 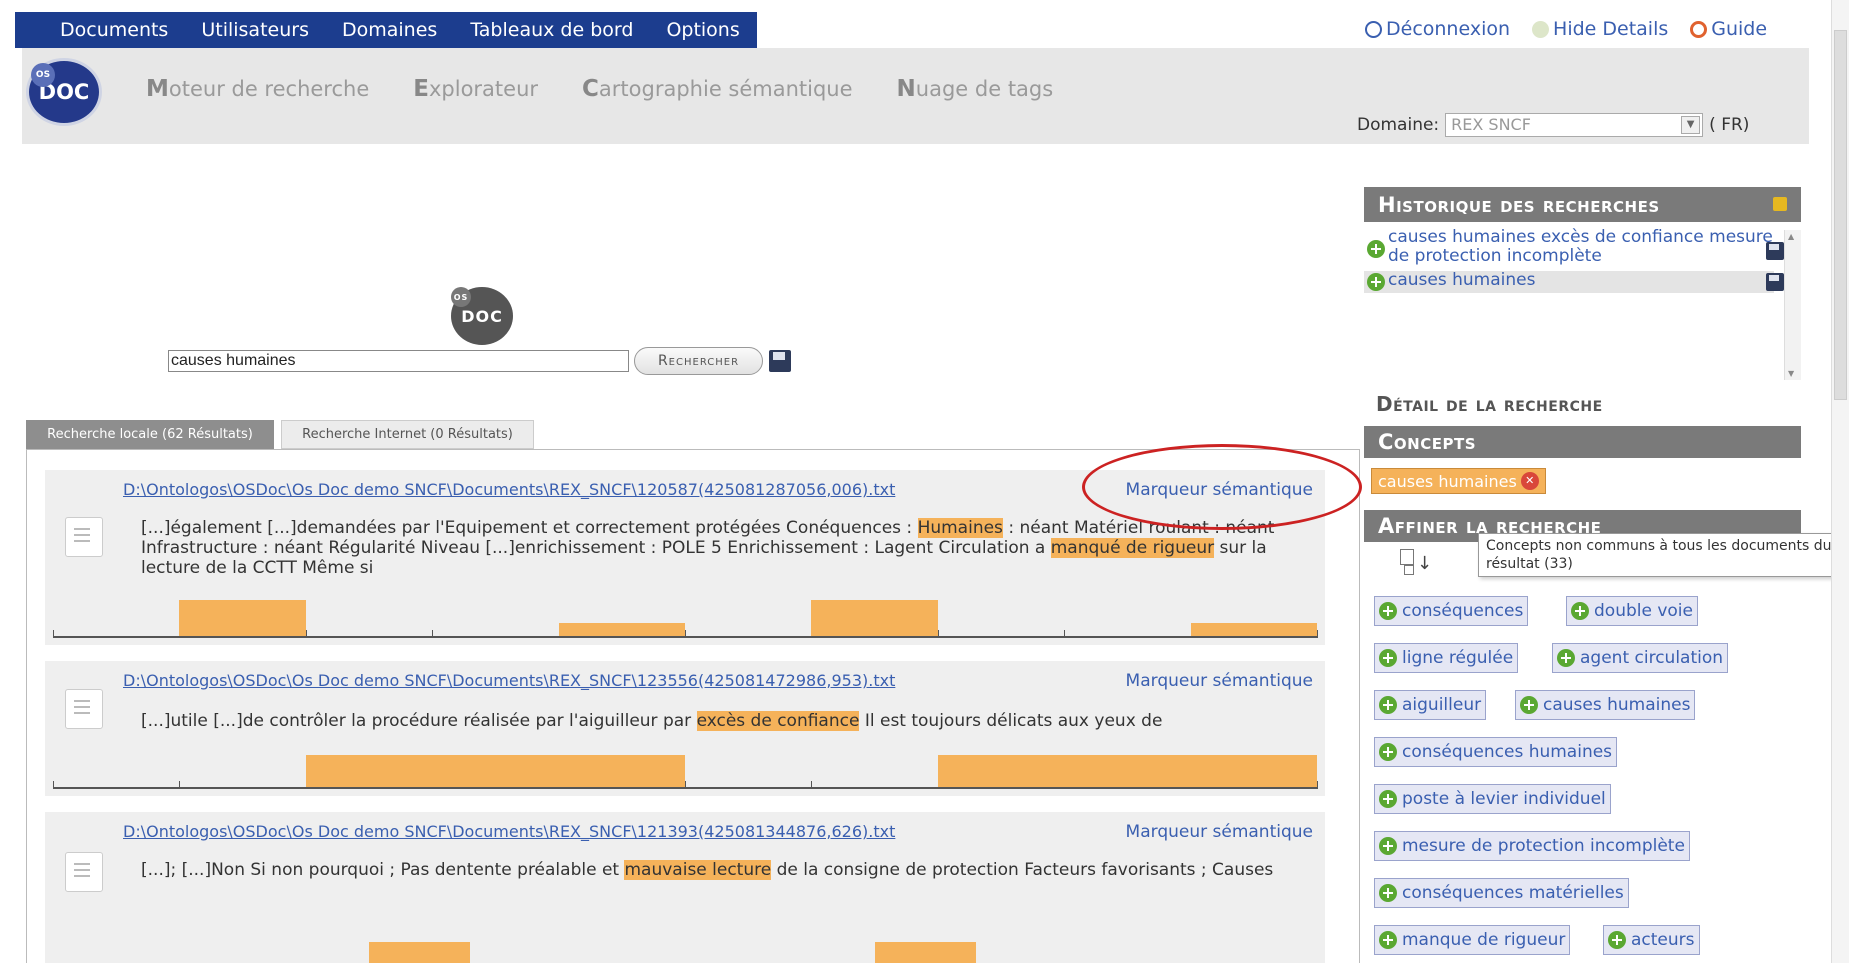 I want to click on scroll-up-icon: ▲, so click(x=1791, y=236).